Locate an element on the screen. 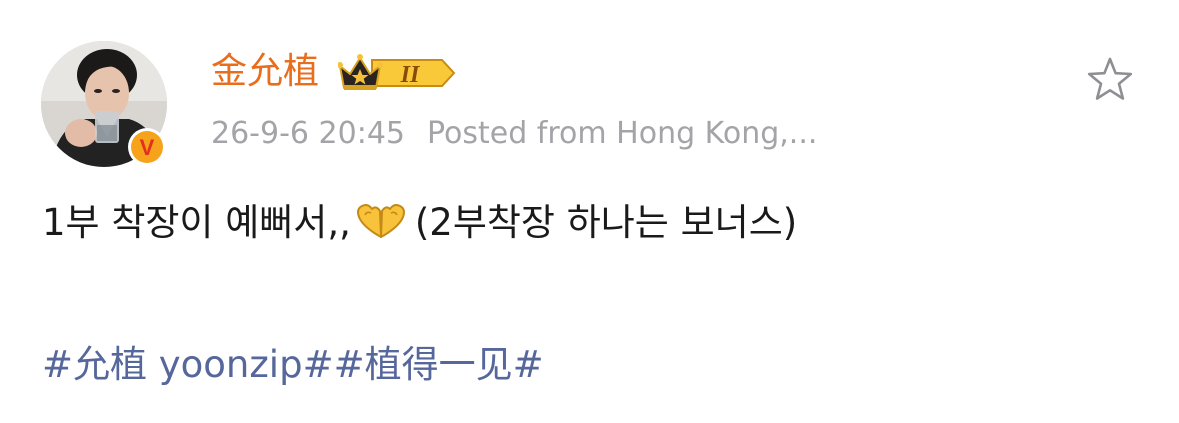  verified-badge-icon: V is located at coordinates (147, 147).